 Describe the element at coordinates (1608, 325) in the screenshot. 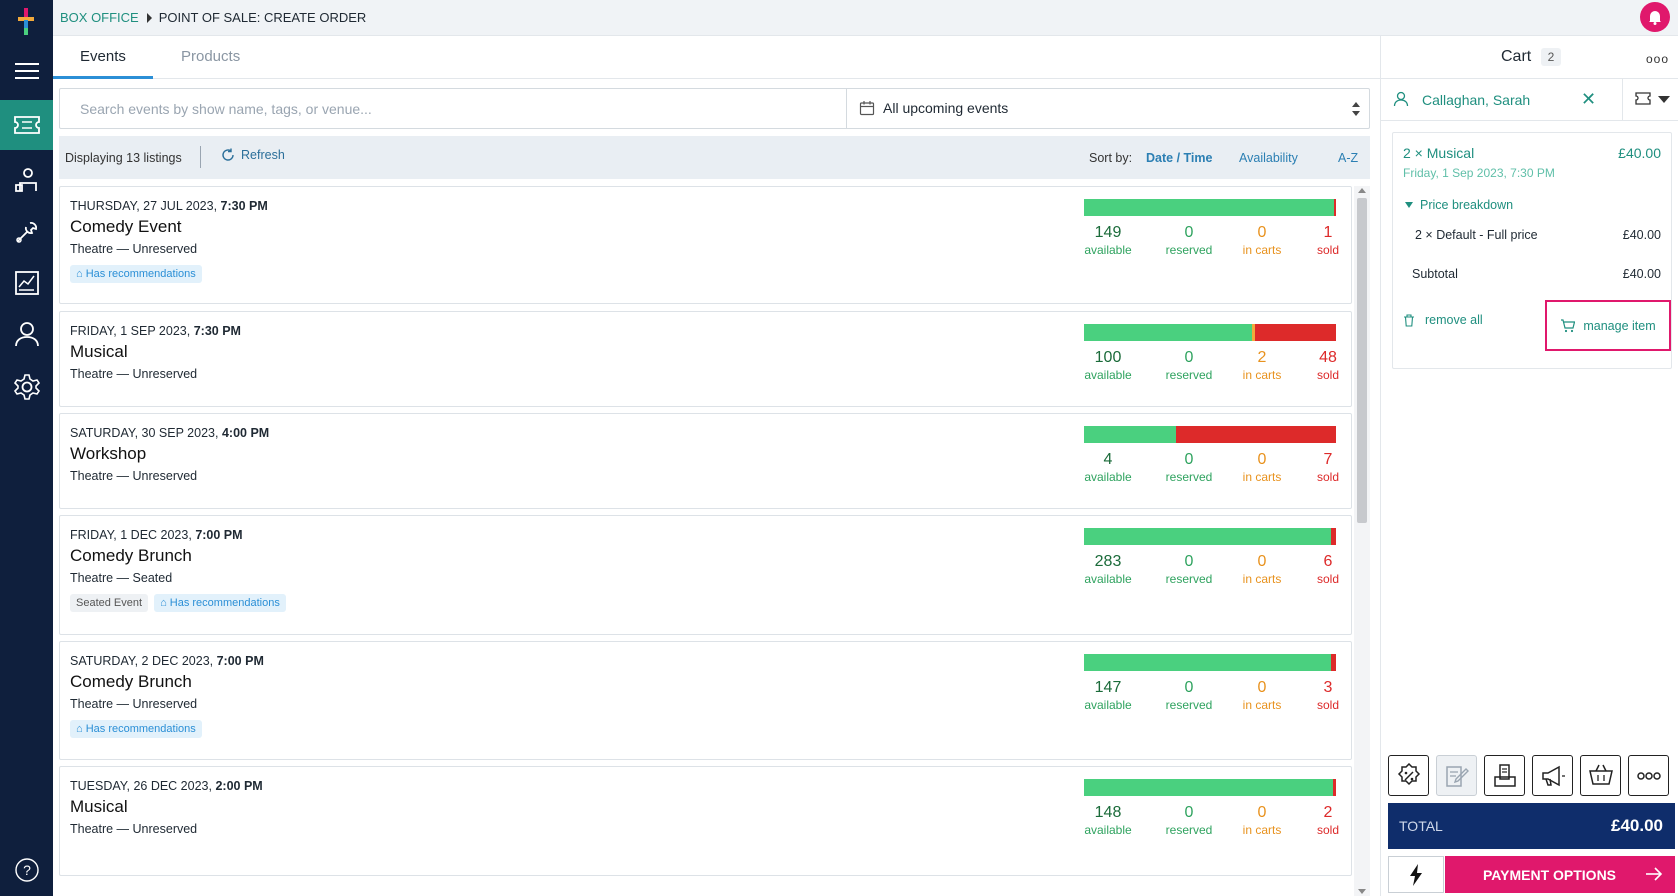

I see `manage-item-button: manage item` at that location.